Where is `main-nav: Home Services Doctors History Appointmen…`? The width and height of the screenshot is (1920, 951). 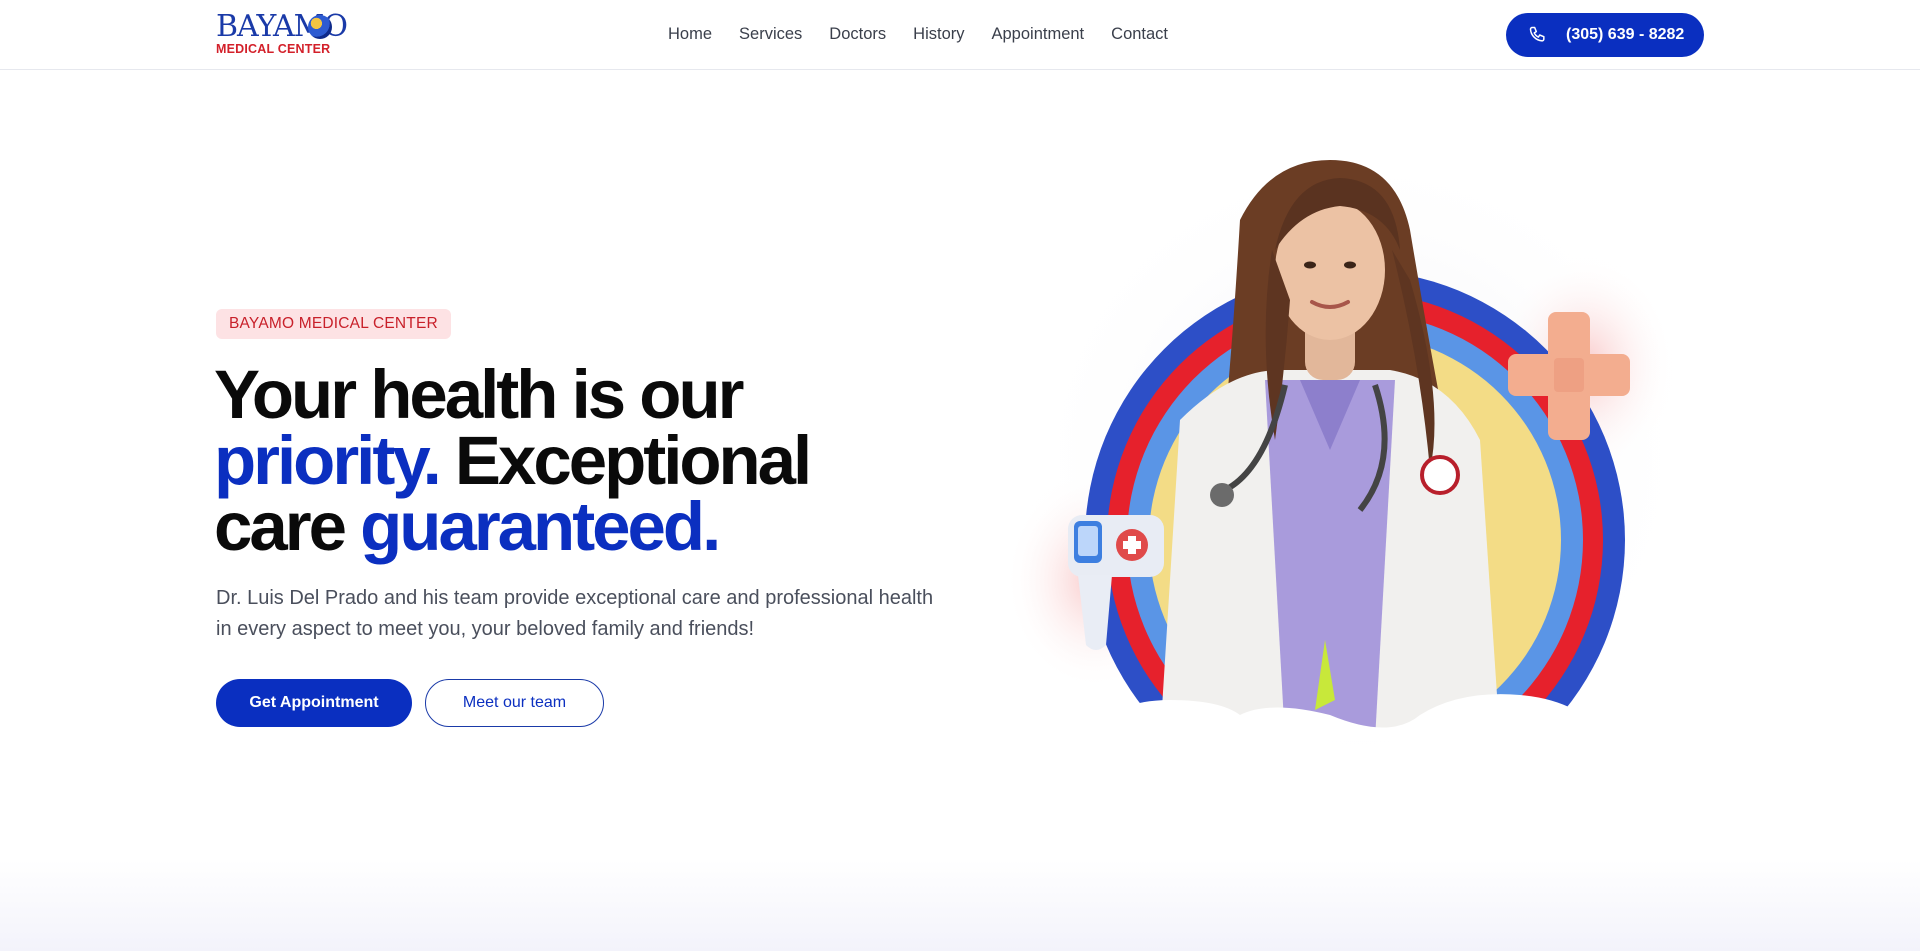
main-nav: Home Services Doctors History Appointmen… is located at coordinates (918, 34).